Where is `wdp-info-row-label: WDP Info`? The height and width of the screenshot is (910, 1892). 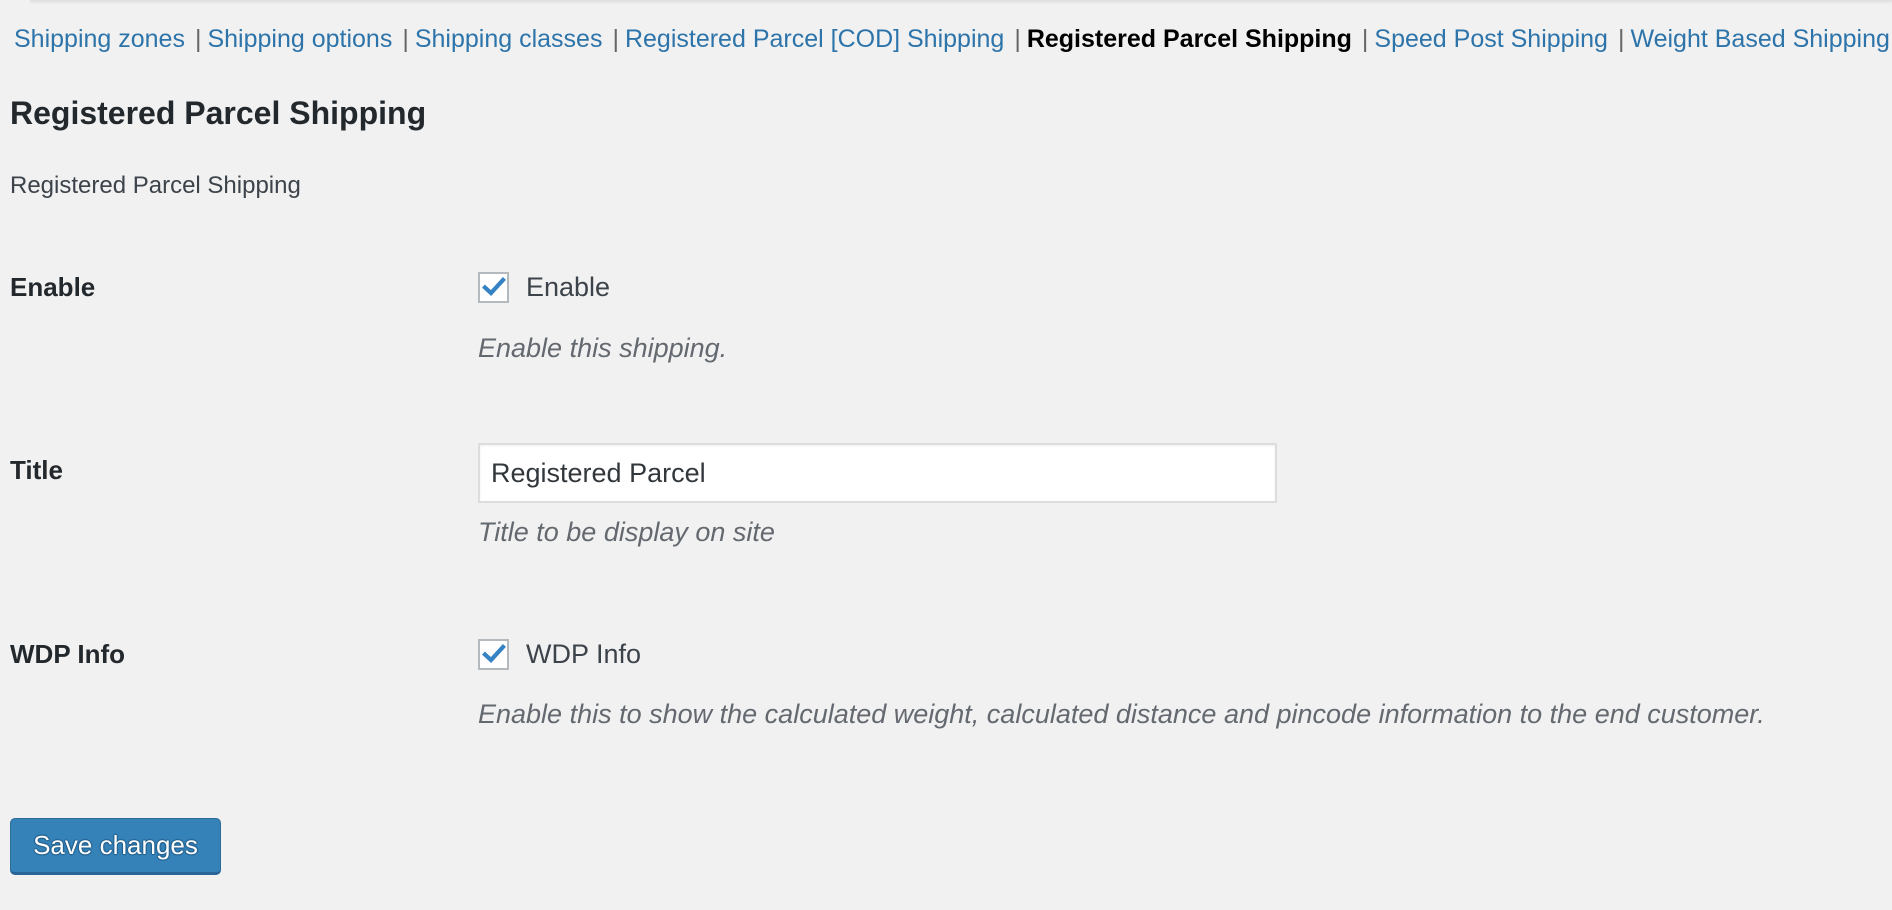
wdp-info-row-label: WDP Info is located at coordinates (68, 654).